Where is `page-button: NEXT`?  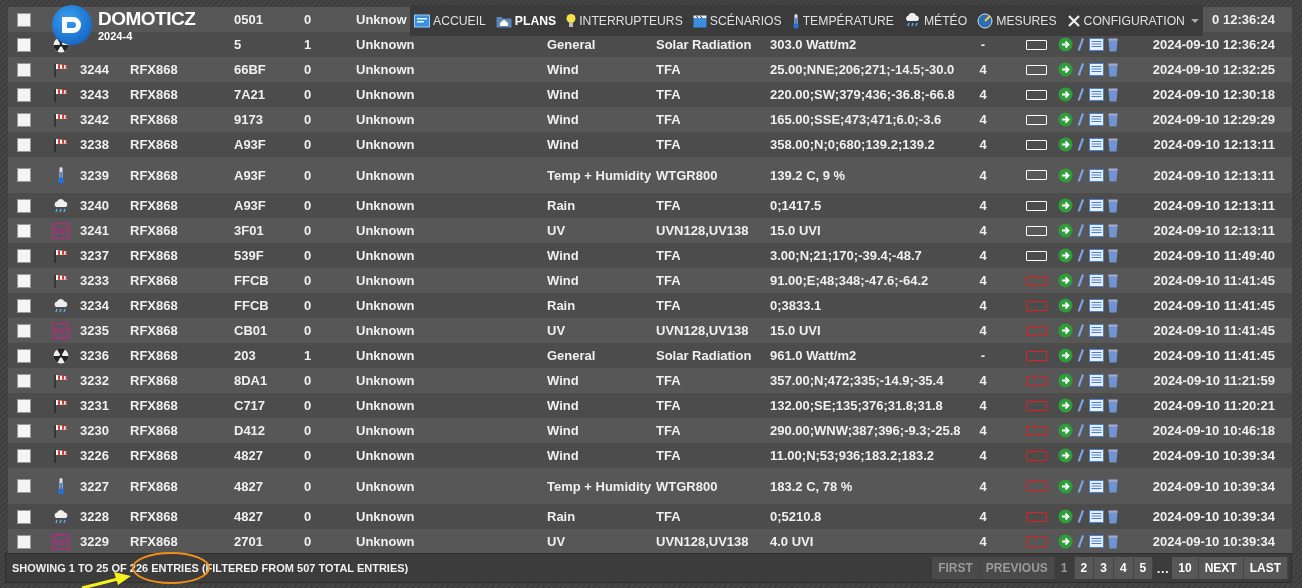
page-button: NEXT is located at coordinates (1221, 568).